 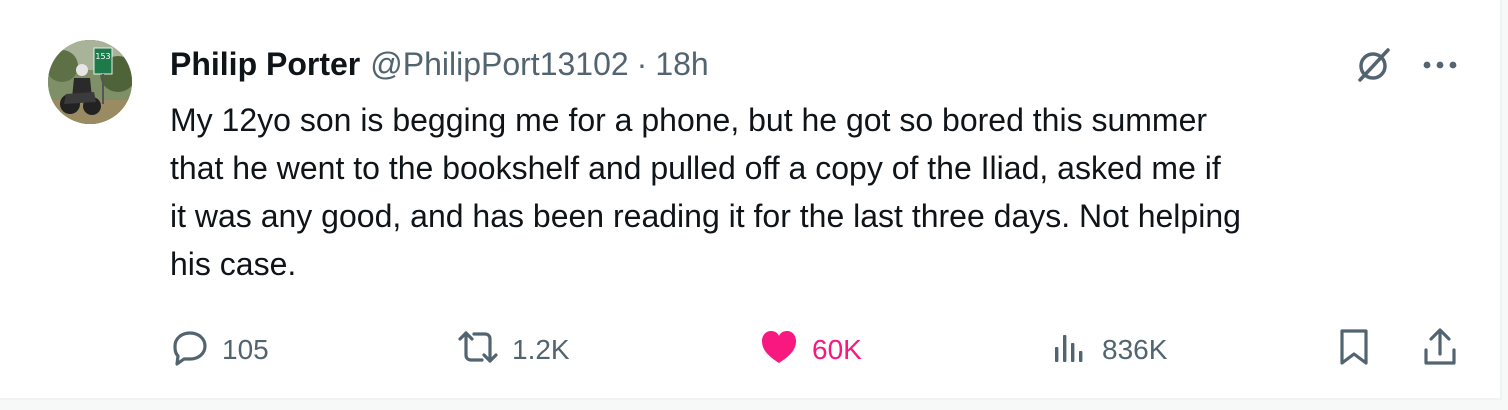 What do you see at coordinates (1135, 349) in the screenshot?
I see `views-count: 836K` at bounding box center [1135, 349].